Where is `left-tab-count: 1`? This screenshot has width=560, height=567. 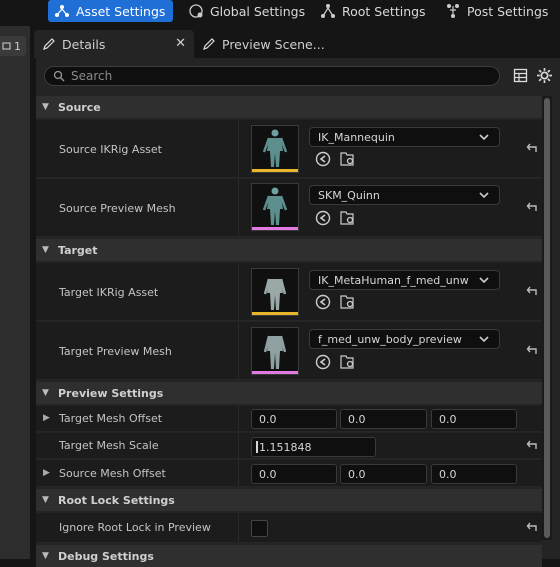 left-tab-count: 1 is located at coordinates (17, 46).